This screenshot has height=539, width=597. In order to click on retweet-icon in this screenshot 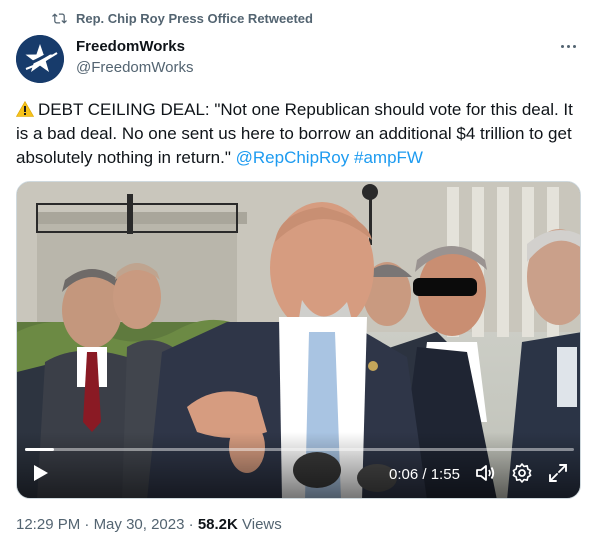, I will do `click(59, 18)`.